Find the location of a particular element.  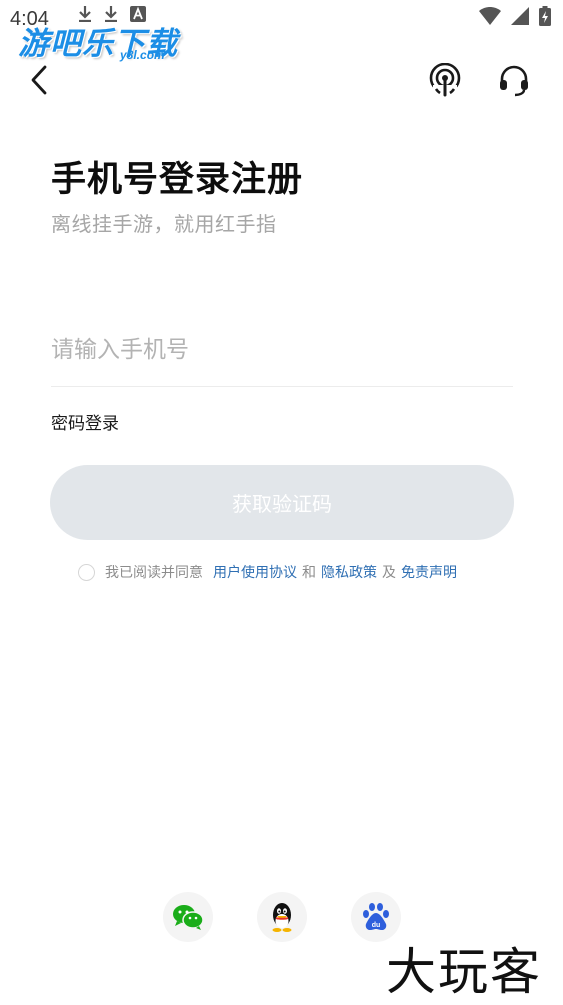

agreement-prefix: 我已阅读并同意 is located at coordinates (154, 573).